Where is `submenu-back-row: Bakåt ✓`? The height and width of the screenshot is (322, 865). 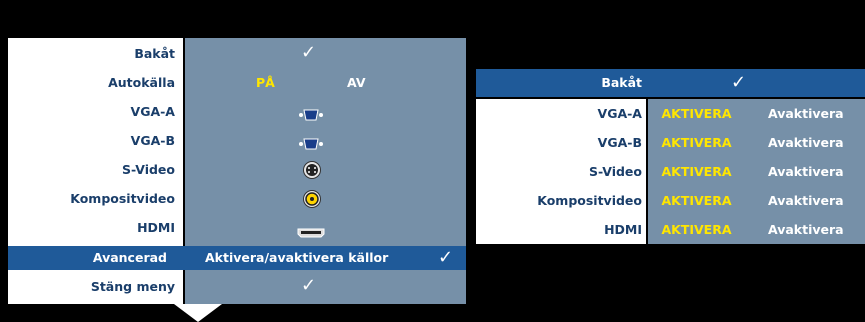
submenu-back-row: Bakåt ✓ is located at coordinates (670, 83).